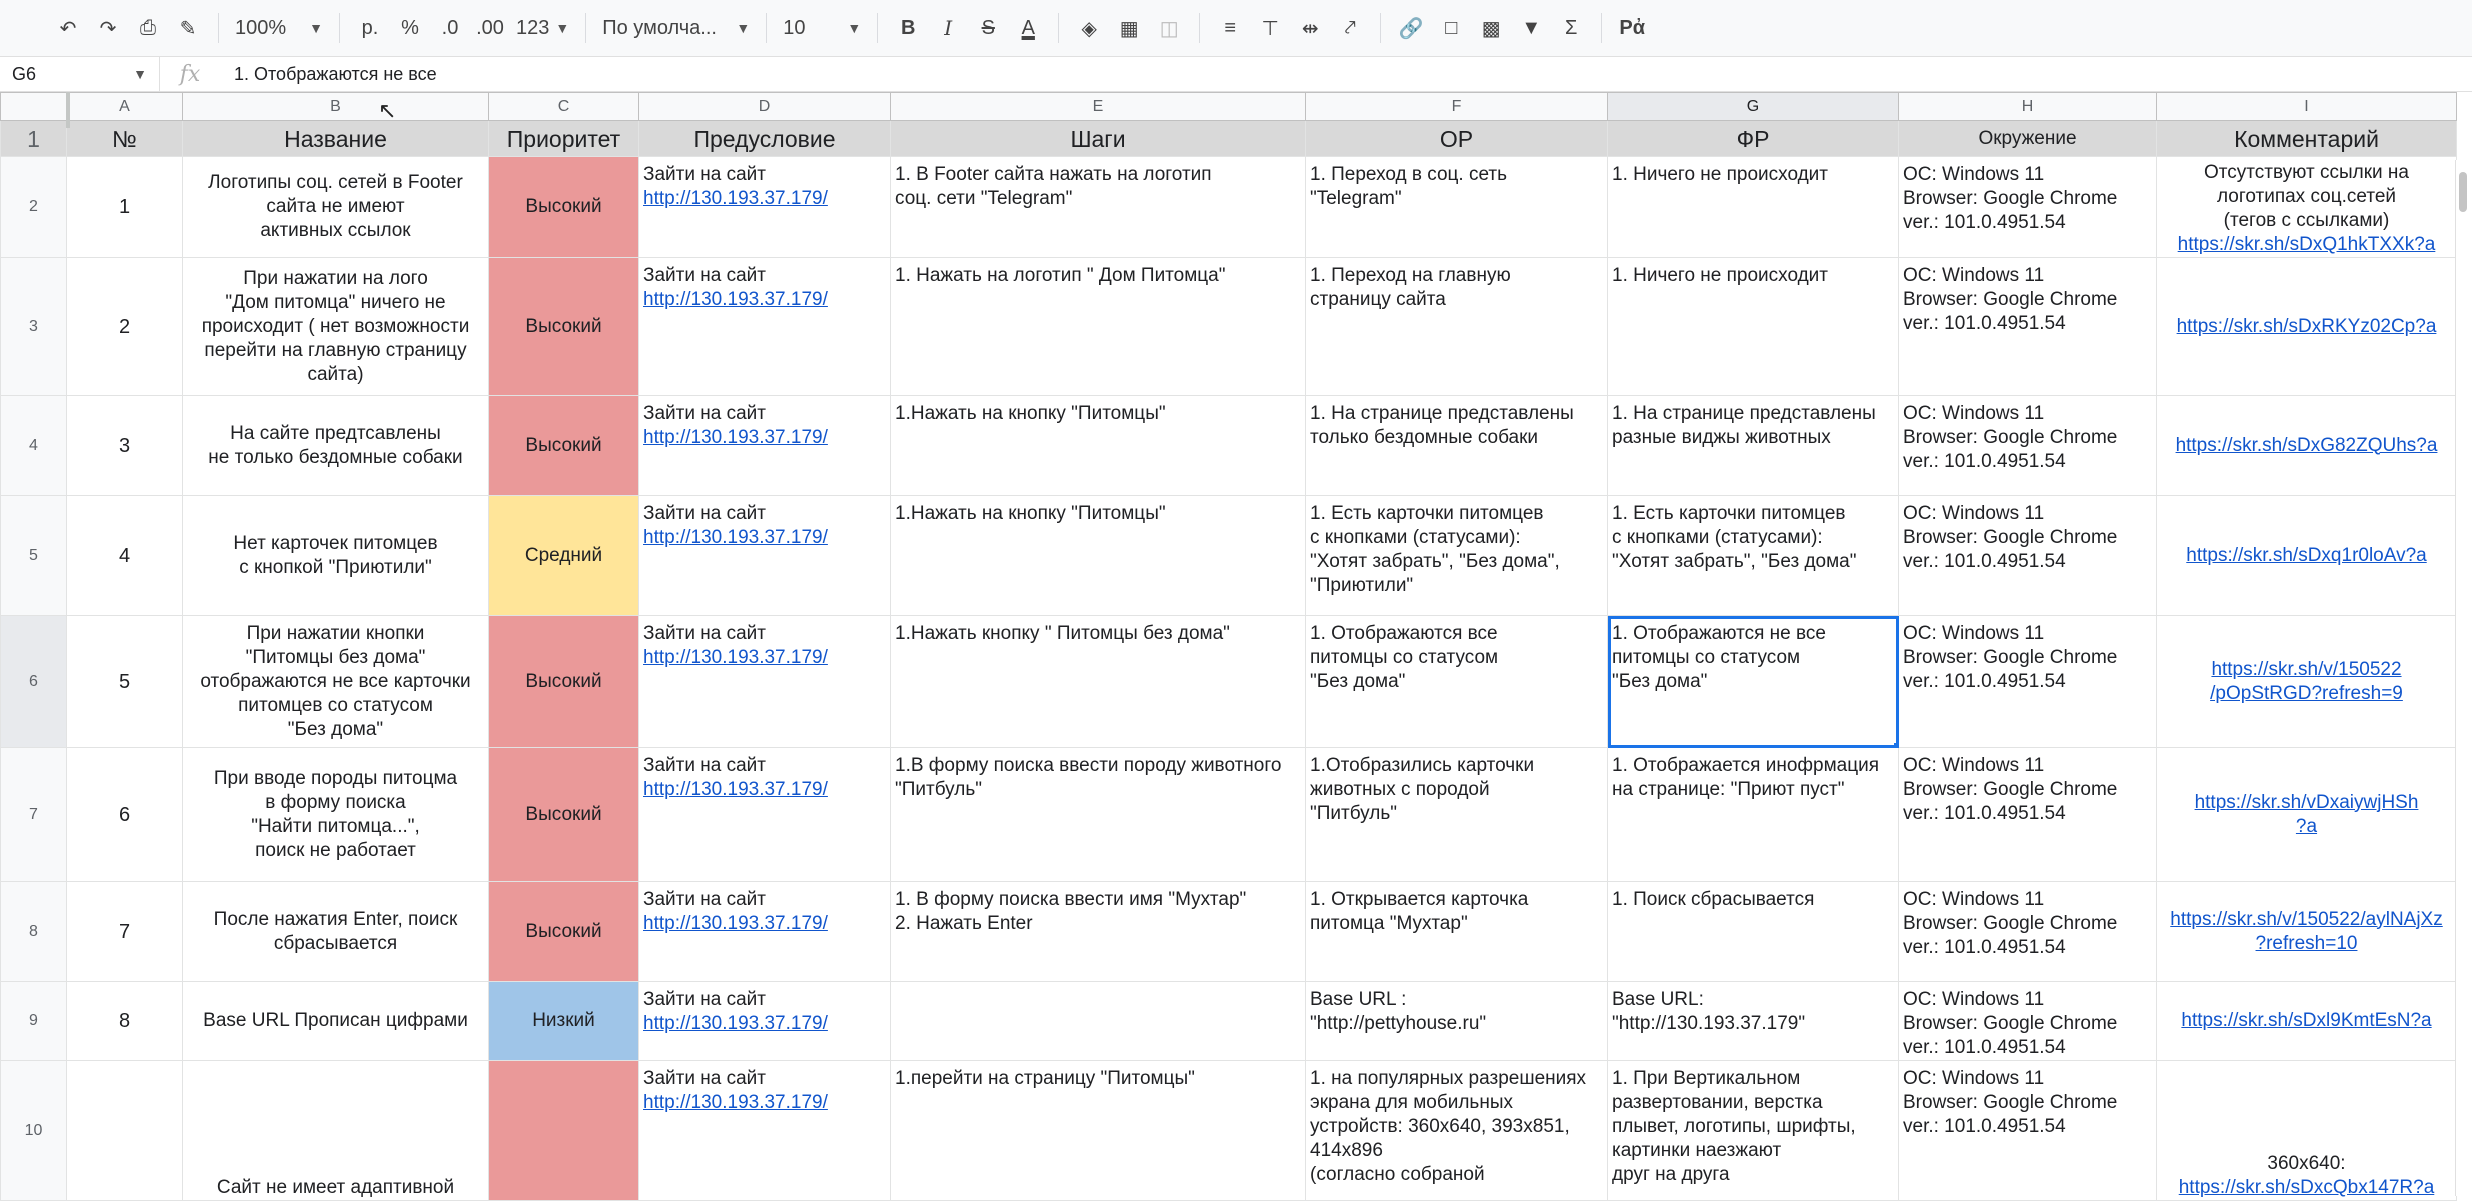 This screenshot has width=2472, height=1201. What do you see at coordinates (1753, 106) in the screenshot?
I see `column-header-g: G` at bounding box center [1753, 106].